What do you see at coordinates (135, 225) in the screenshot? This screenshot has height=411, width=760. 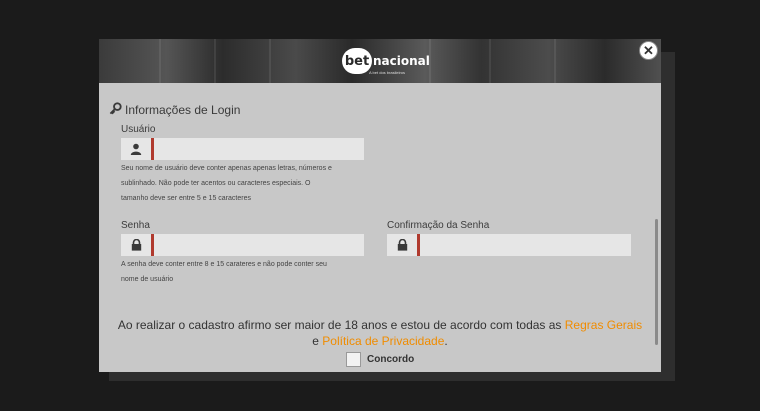 I see `password-label: Senha` at bounding box center [135, 225].